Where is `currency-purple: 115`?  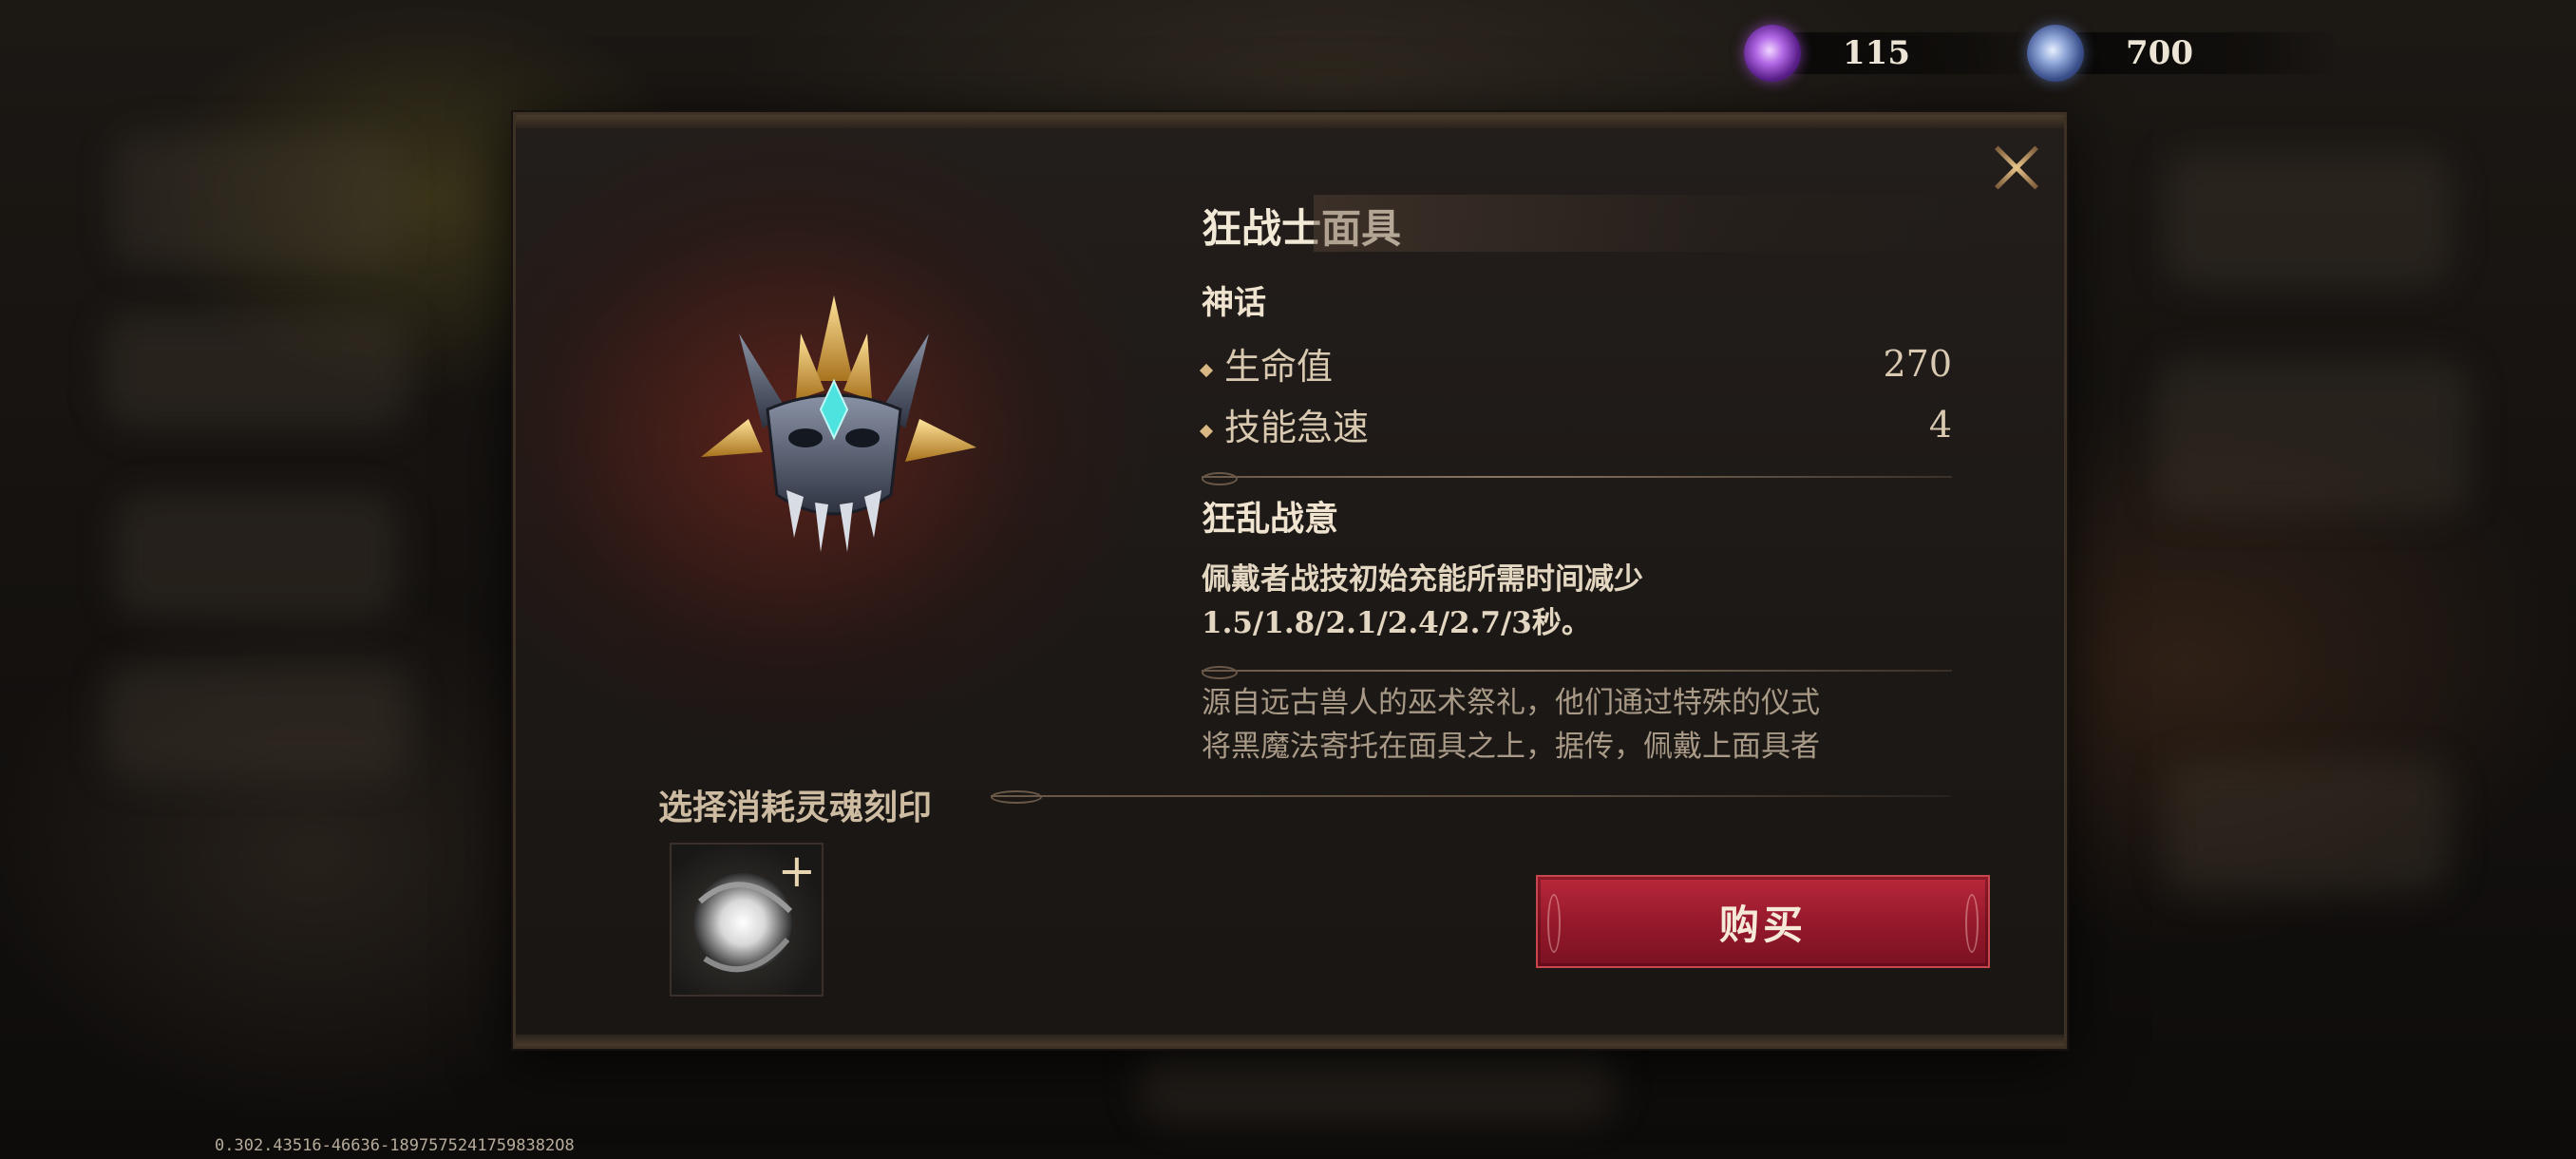
currency-purple: 115 is located at coordinates (1900, 53).